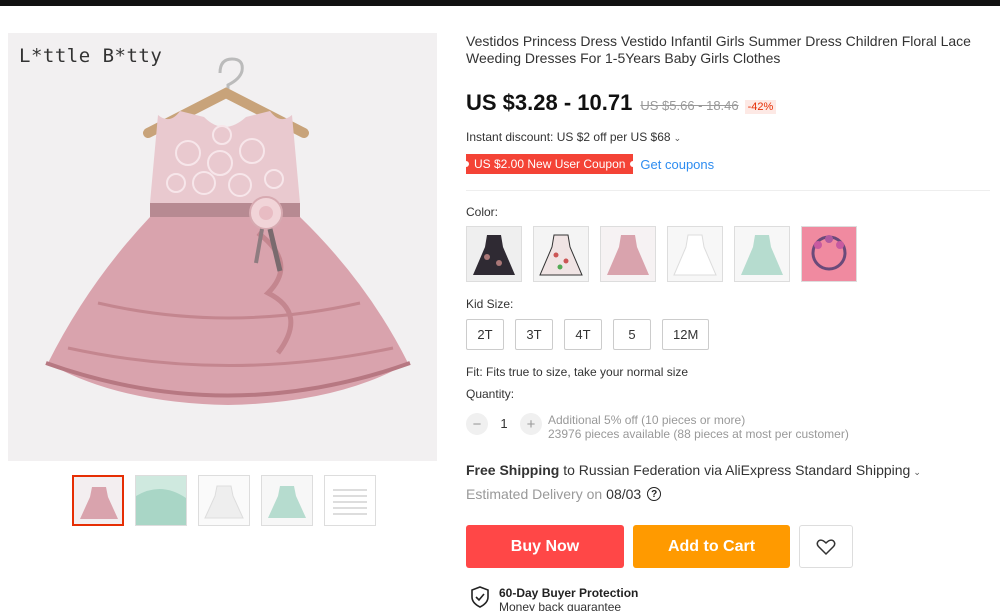 The width and height of the screenshot is (1000, 611). What do you see at coordinates (513, 470) in the screenshot?
I see `free-shipping-label: Free Shipping` at bounding box center [513, 470].